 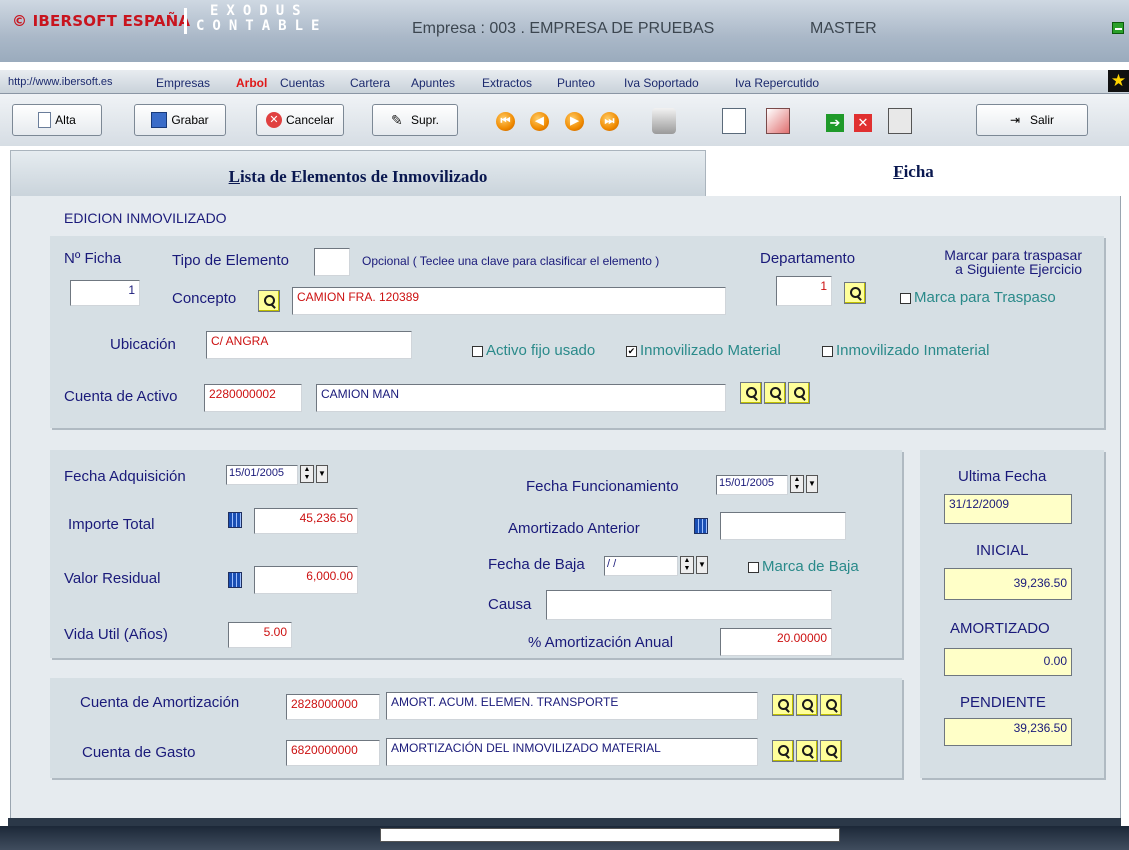 What do you see at coordinates (262, 475) in the screenshot?
I see `fecha-adq-input: 15/01/2005` at bounding box center [262, 475].